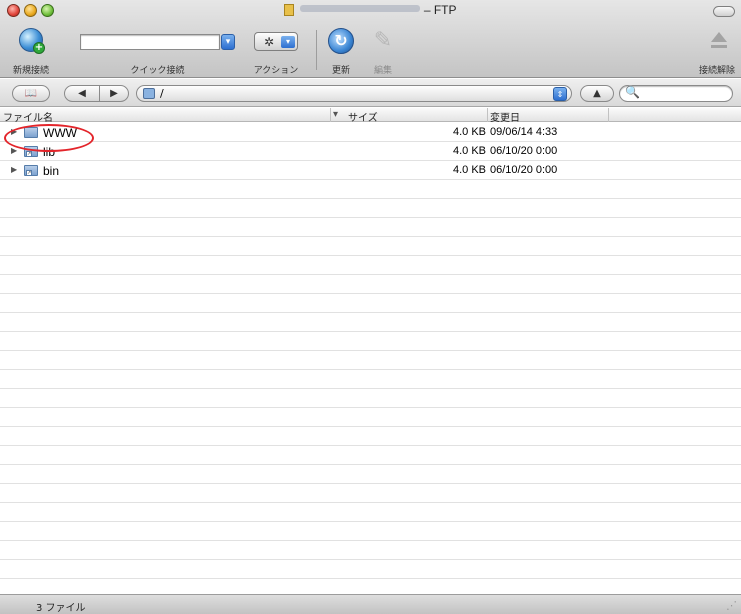  What do you see at coordinates (149, 93) in the screenshot?
I see `disk-icon` at bounding box center [149, 93].